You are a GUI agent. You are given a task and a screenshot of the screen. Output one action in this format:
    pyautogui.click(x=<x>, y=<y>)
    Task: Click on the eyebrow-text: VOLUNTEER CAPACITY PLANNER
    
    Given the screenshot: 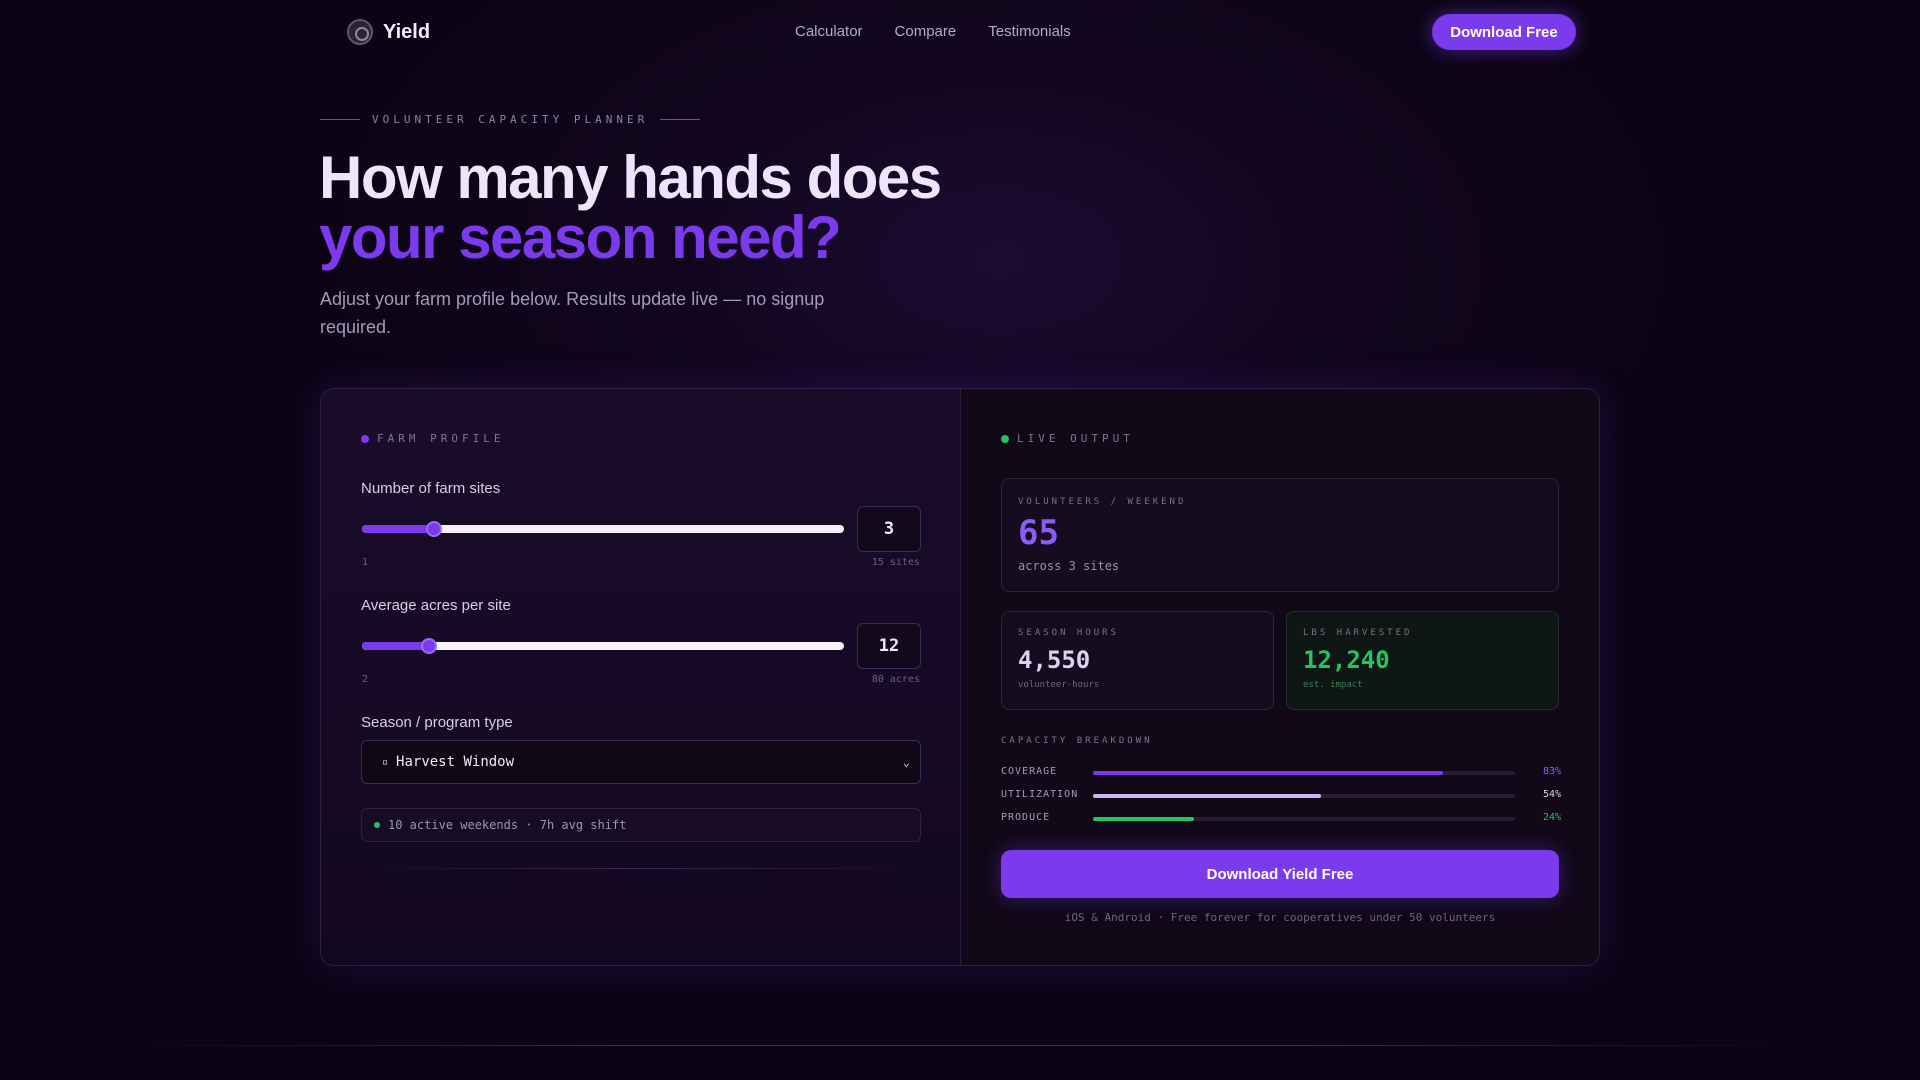 What is the action you would take?
    pyautogui.click(x=510, y=119)
    